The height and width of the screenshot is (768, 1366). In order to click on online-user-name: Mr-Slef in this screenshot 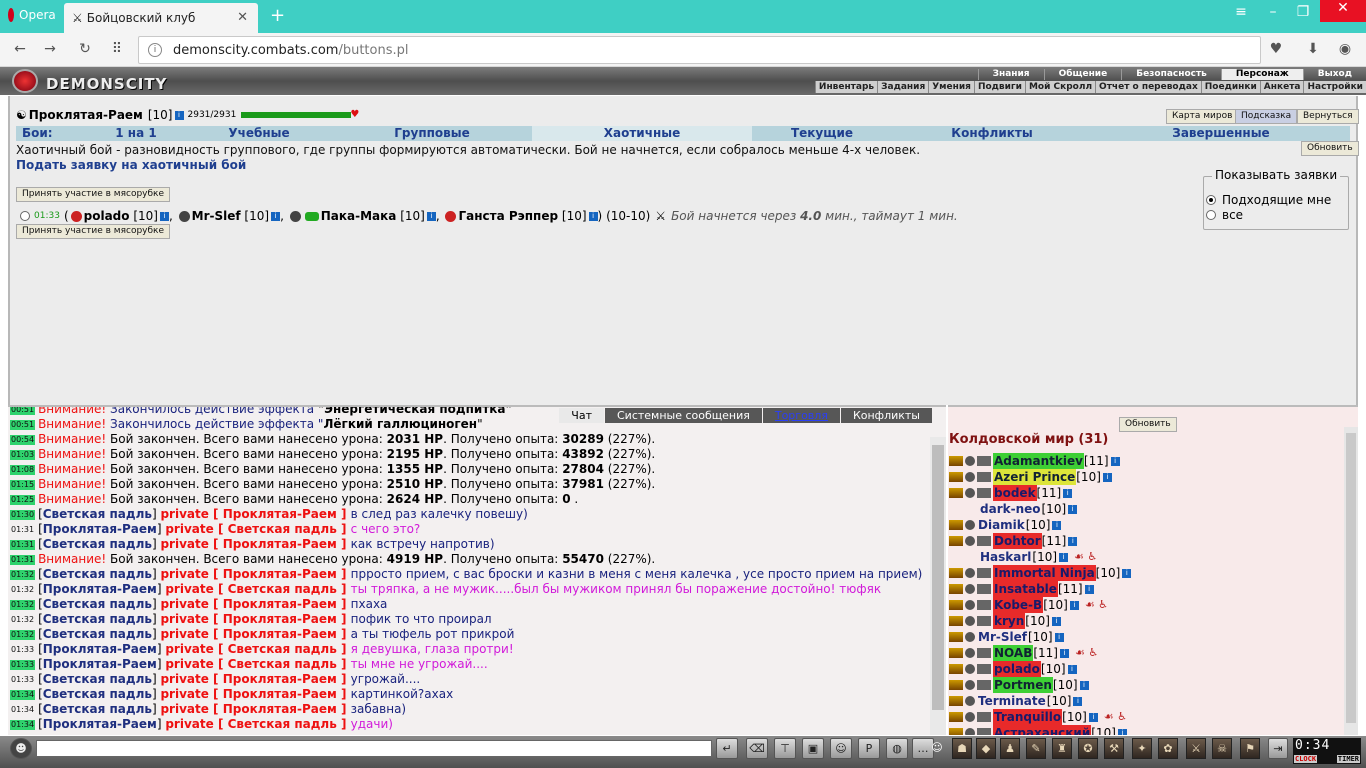, I will do `click(1002, 637)`.